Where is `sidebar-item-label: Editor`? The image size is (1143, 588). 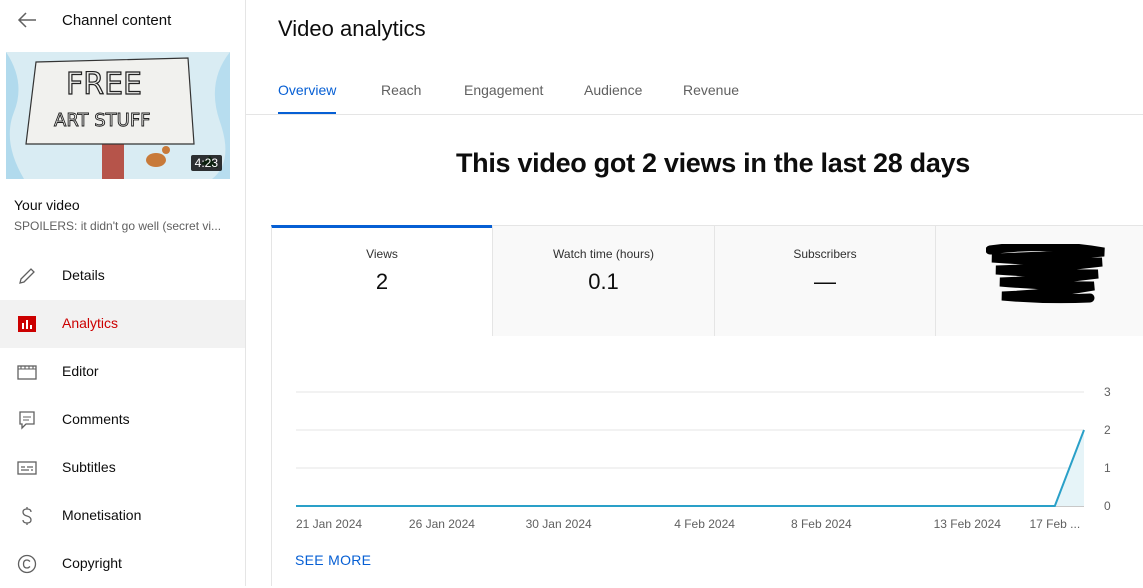 sidebar-item-label: Editor is located at coordinates (80, 371).